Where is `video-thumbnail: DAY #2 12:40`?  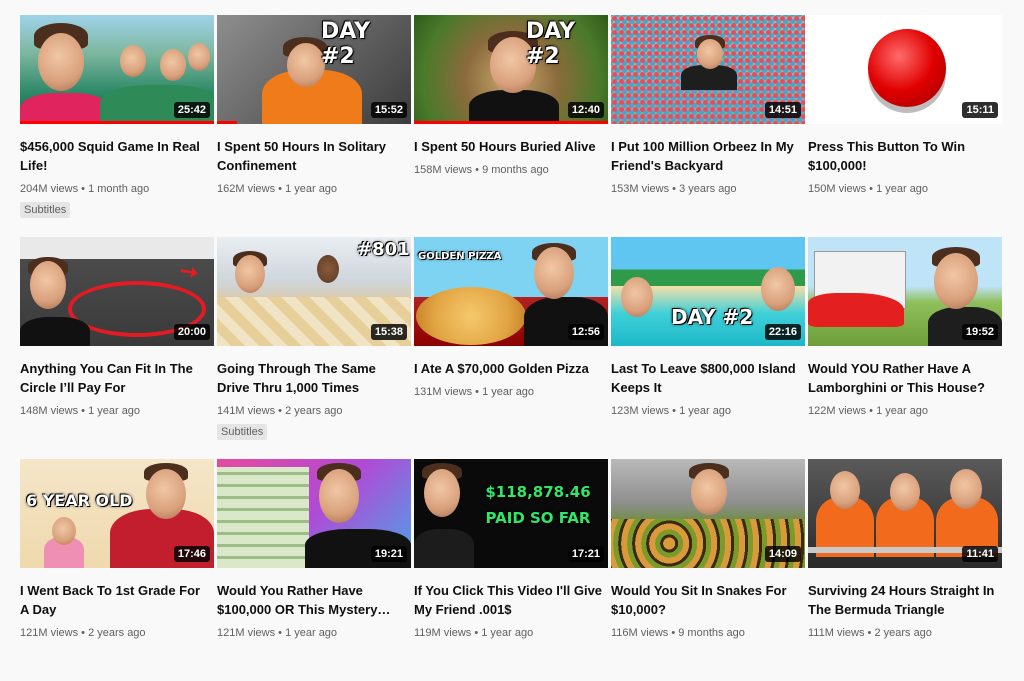 video-thumbnail: DAY #2 12:40 is located at coordinates (511, 69).